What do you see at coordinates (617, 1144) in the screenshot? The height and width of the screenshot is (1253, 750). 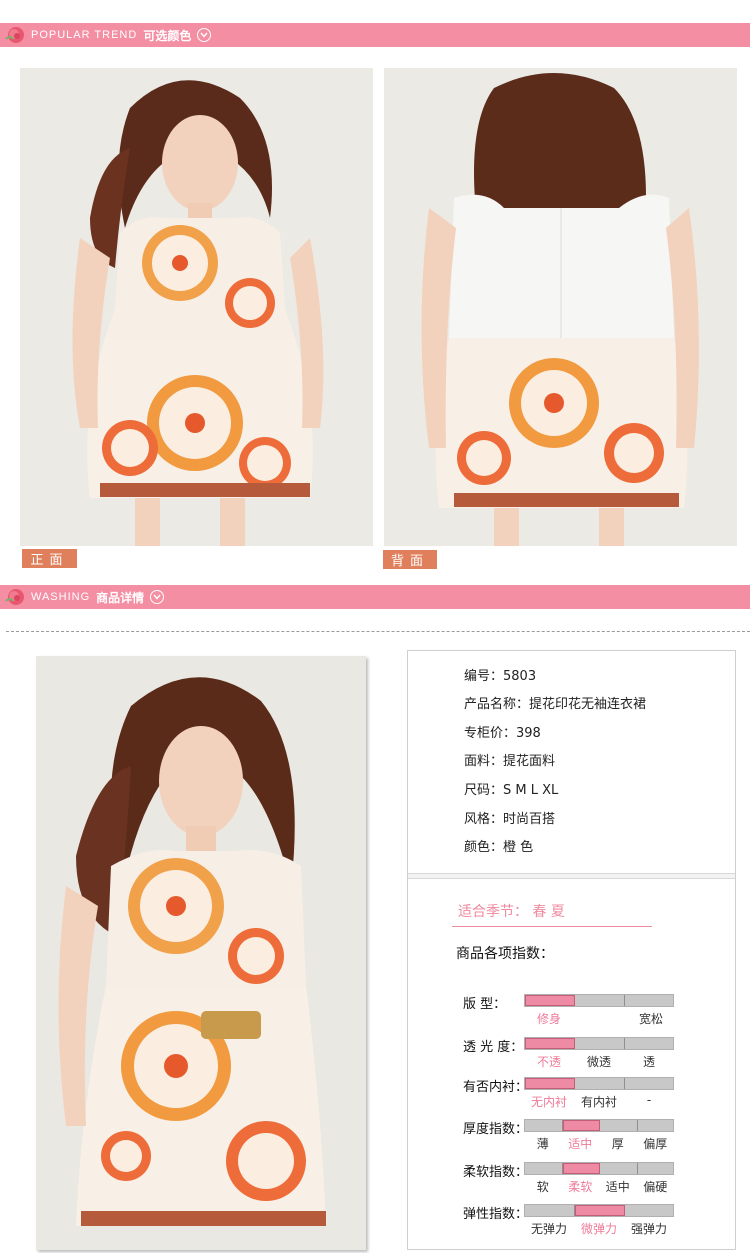 I see `attr-option-thickness: 厚` at bounding box center [617, 1144].